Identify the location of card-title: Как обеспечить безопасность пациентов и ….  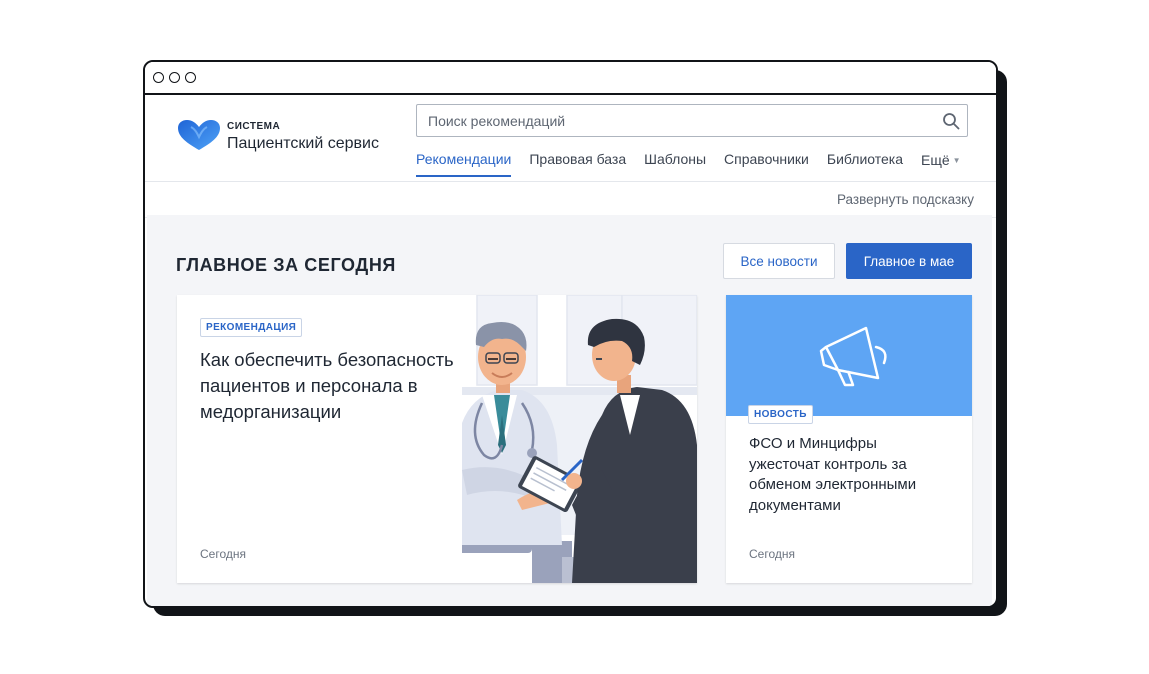
(327, 385).